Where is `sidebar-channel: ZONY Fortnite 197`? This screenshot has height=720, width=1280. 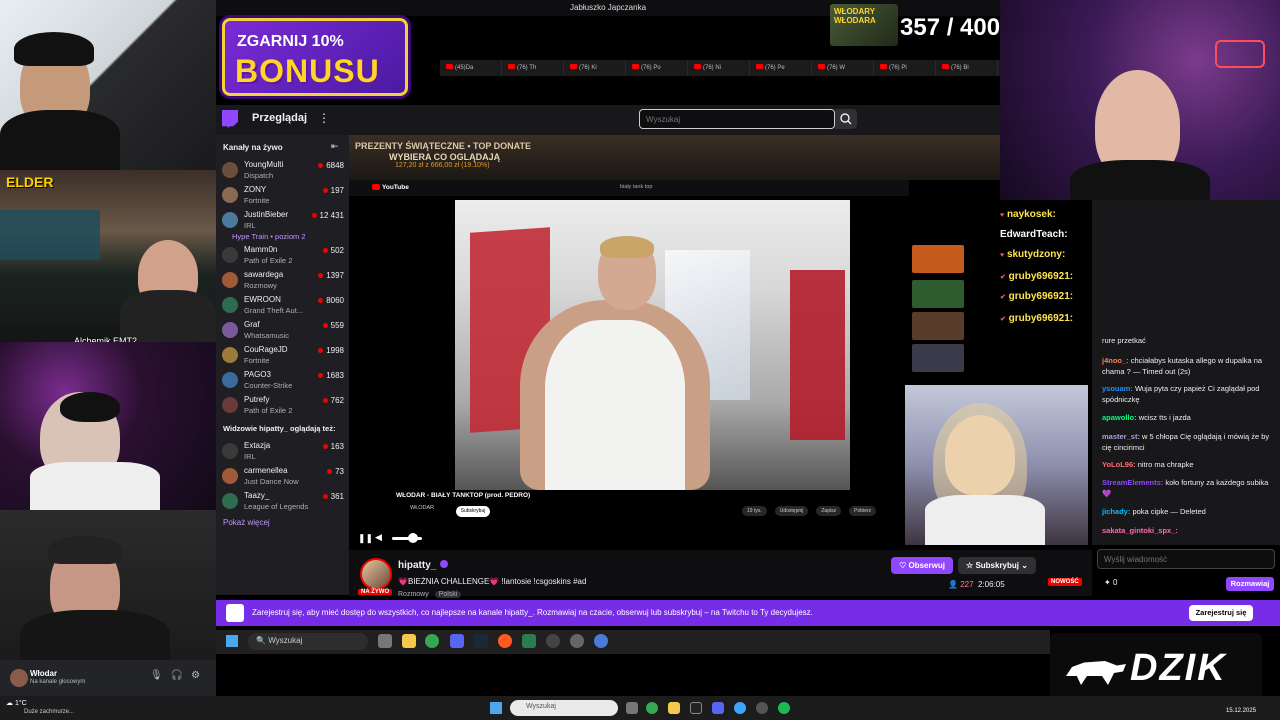
sidebar-channel: ZONY Fortnite 197 is located at coordinates (284, 197).